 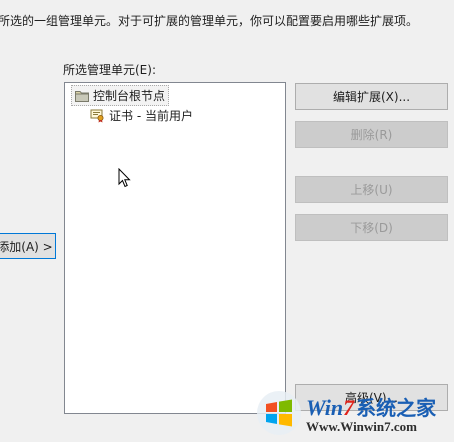 What do you see at coordinates (129, 96) in the screenshot?
I see `tree-item-label: 控制台根节点` at bounding box center [129, 96].